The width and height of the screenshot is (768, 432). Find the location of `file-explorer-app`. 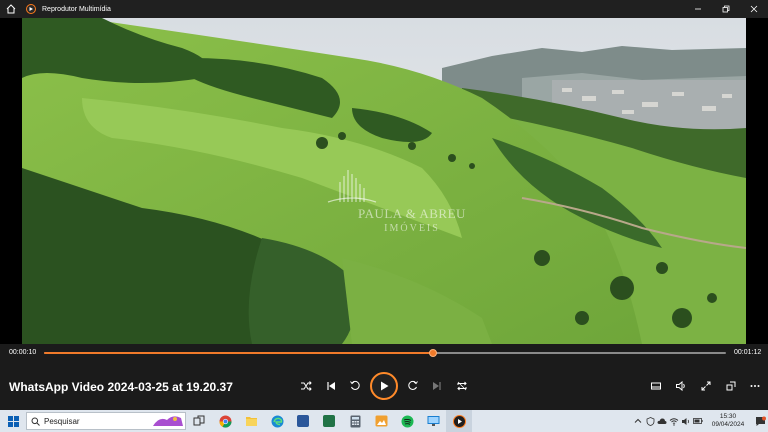

file-explorer-app is located at coordinates (251, 421).